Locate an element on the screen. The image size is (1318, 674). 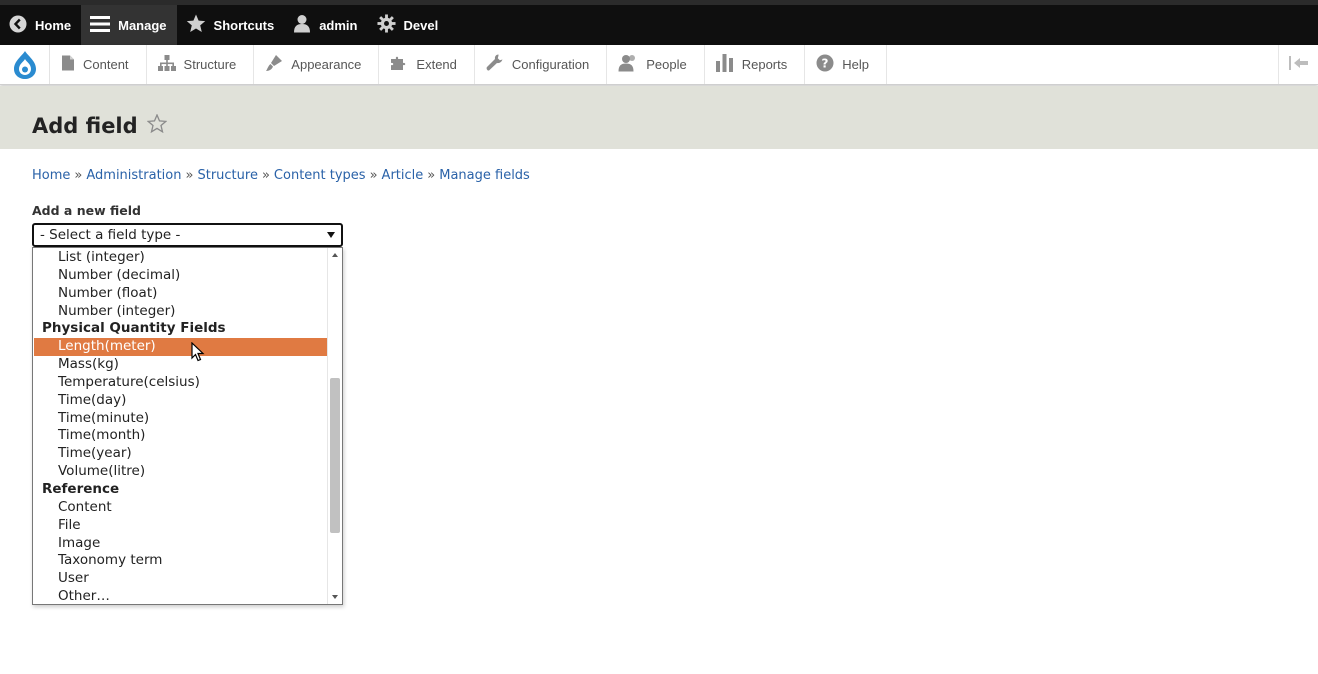
scroll-up-arrow-icon is located at coordinates (335, 255).